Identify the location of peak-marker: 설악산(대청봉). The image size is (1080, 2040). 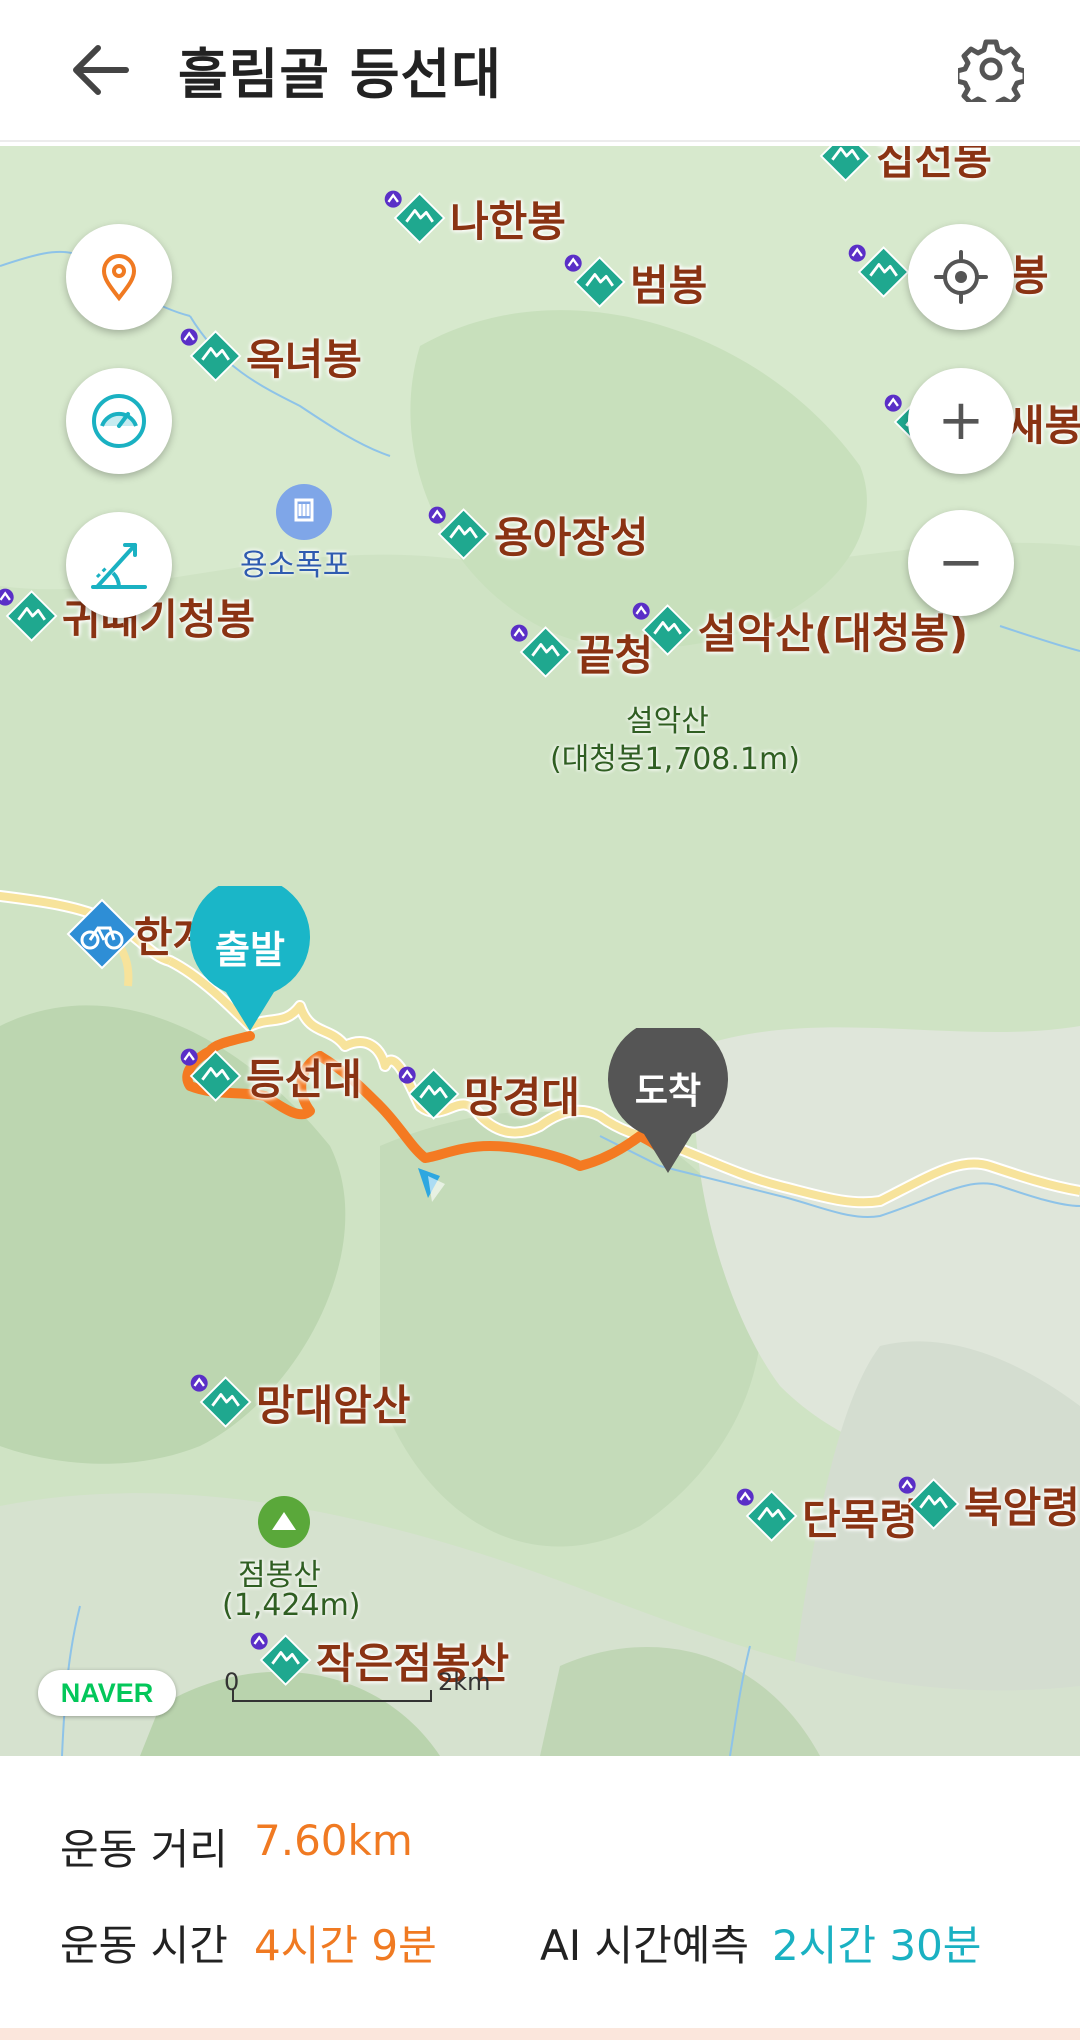
(798, 630).